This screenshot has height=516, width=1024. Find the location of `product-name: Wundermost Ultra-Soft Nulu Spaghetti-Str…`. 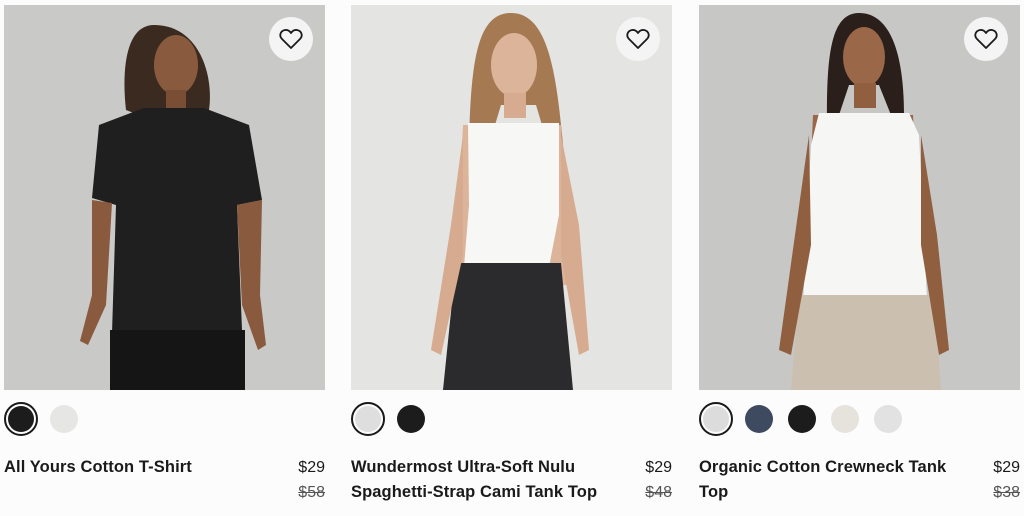

product-name: Wundermost Ultra-Soft Nulu Spaghetti-Str… is located at coordinates (481, 480).